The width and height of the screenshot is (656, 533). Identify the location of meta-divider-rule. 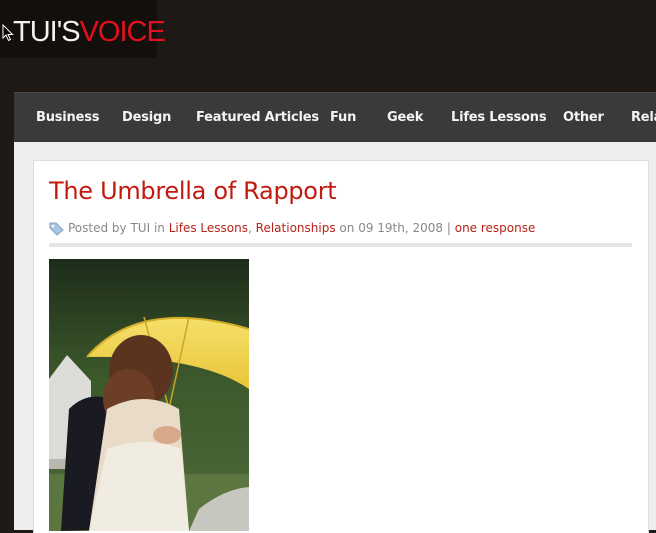
(340, 245).